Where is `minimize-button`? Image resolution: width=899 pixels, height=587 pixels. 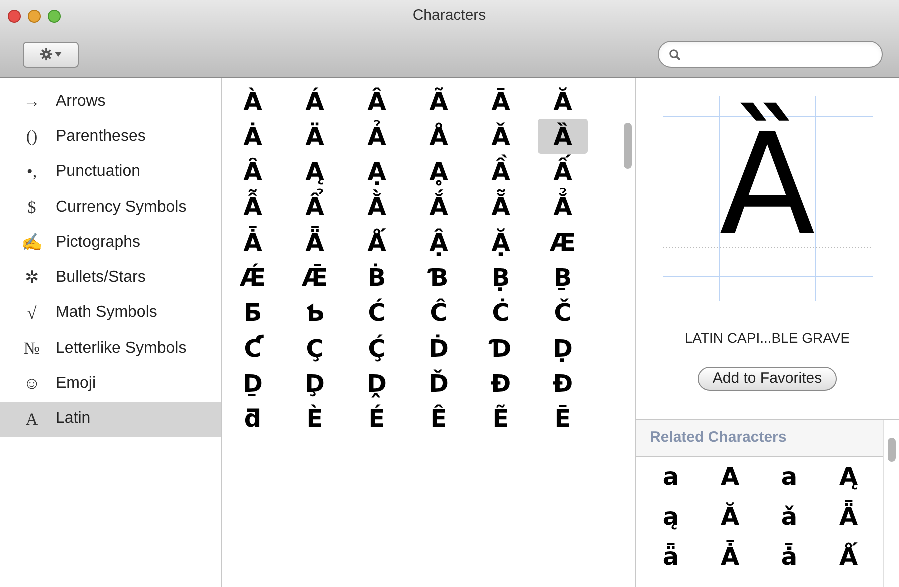 minimize-button is located at coordinates (34, 16).